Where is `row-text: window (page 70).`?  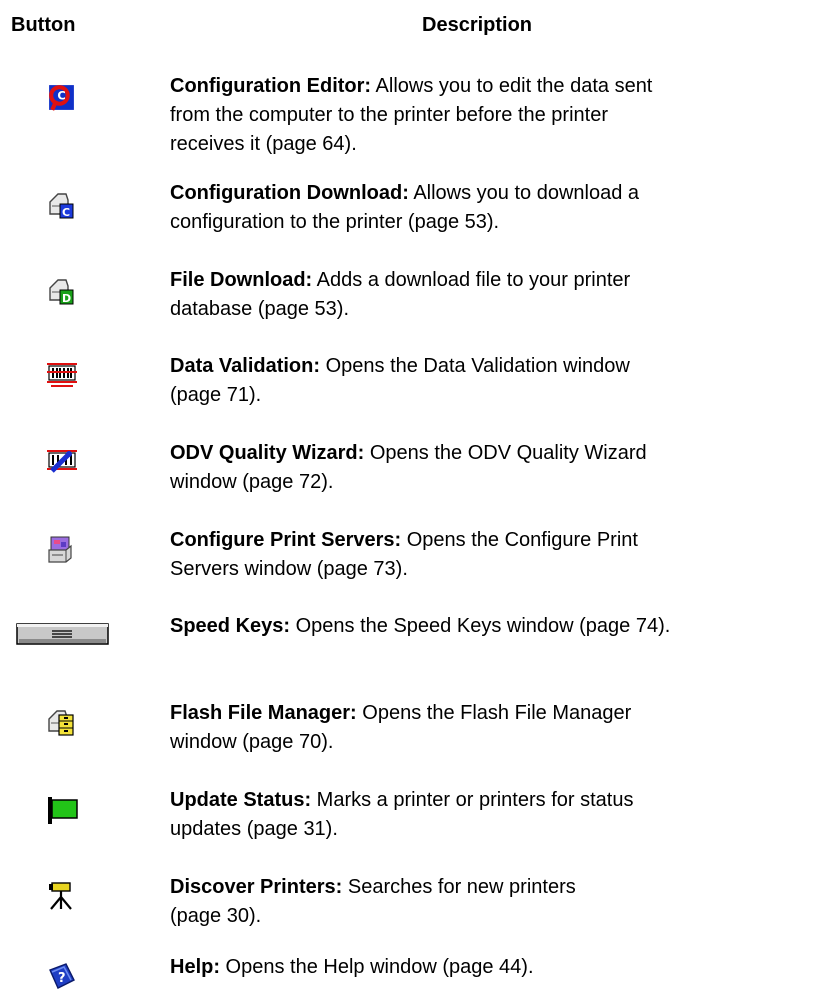 row-text: window (page 70). is located at coordinates (252, 742).